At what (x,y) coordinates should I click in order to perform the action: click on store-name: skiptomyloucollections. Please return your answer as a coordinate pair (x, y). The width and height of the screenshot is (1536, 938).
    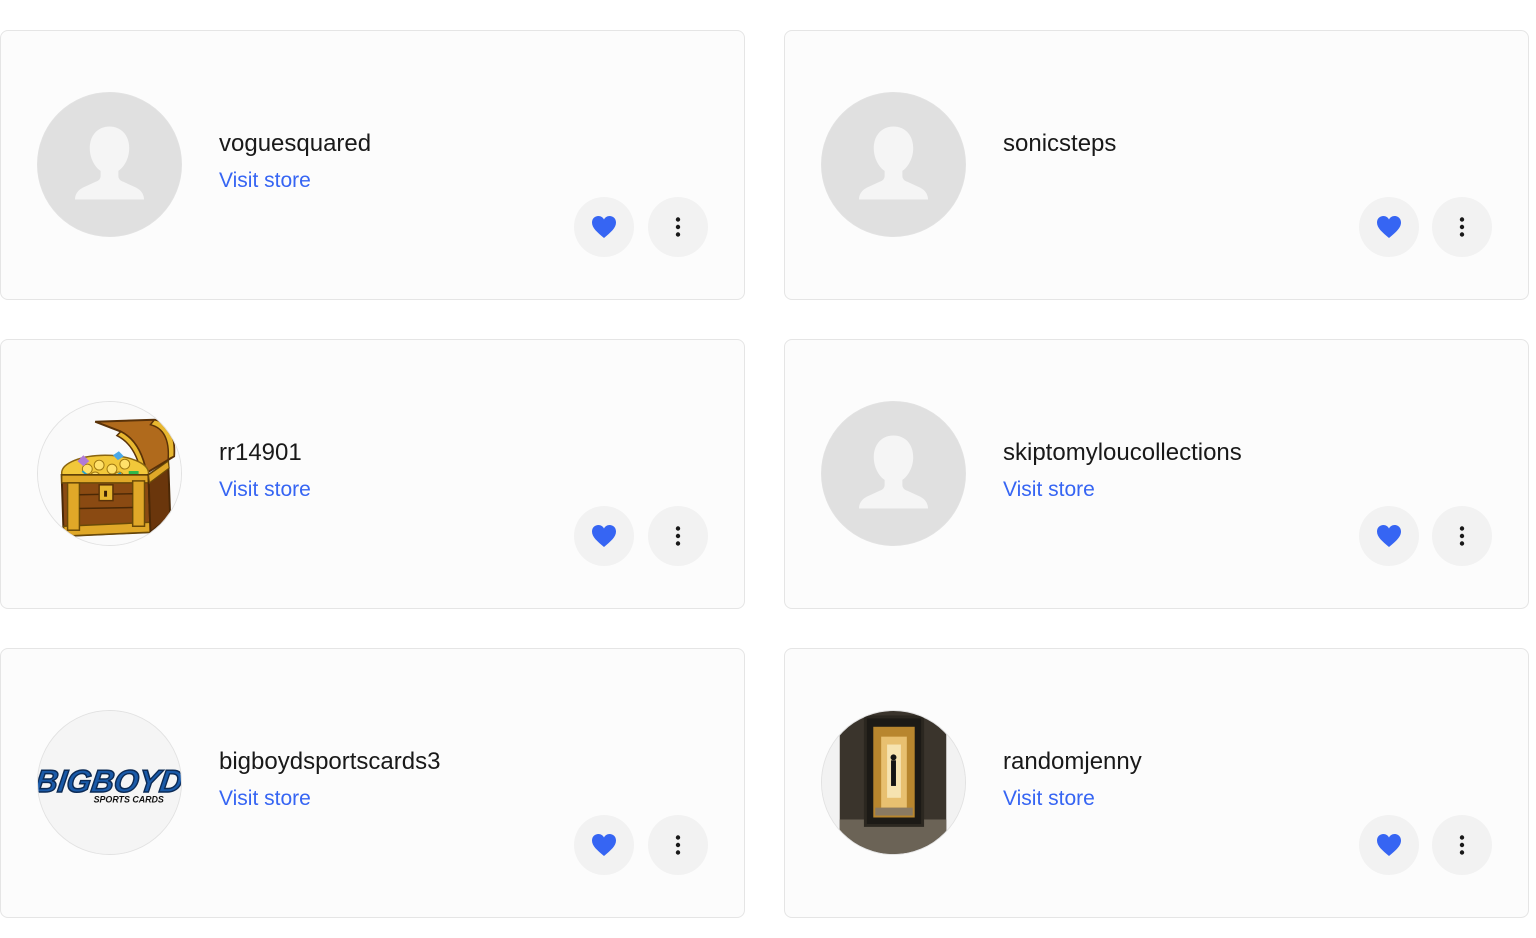
    Looking at the image, I should click on (1122, 452).